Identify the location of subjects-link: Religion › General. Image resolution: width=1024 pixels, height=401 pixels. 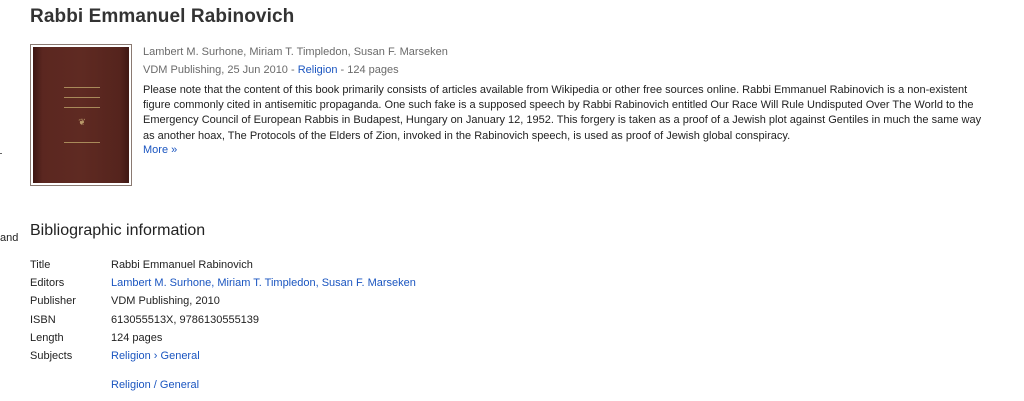
(155, 356).